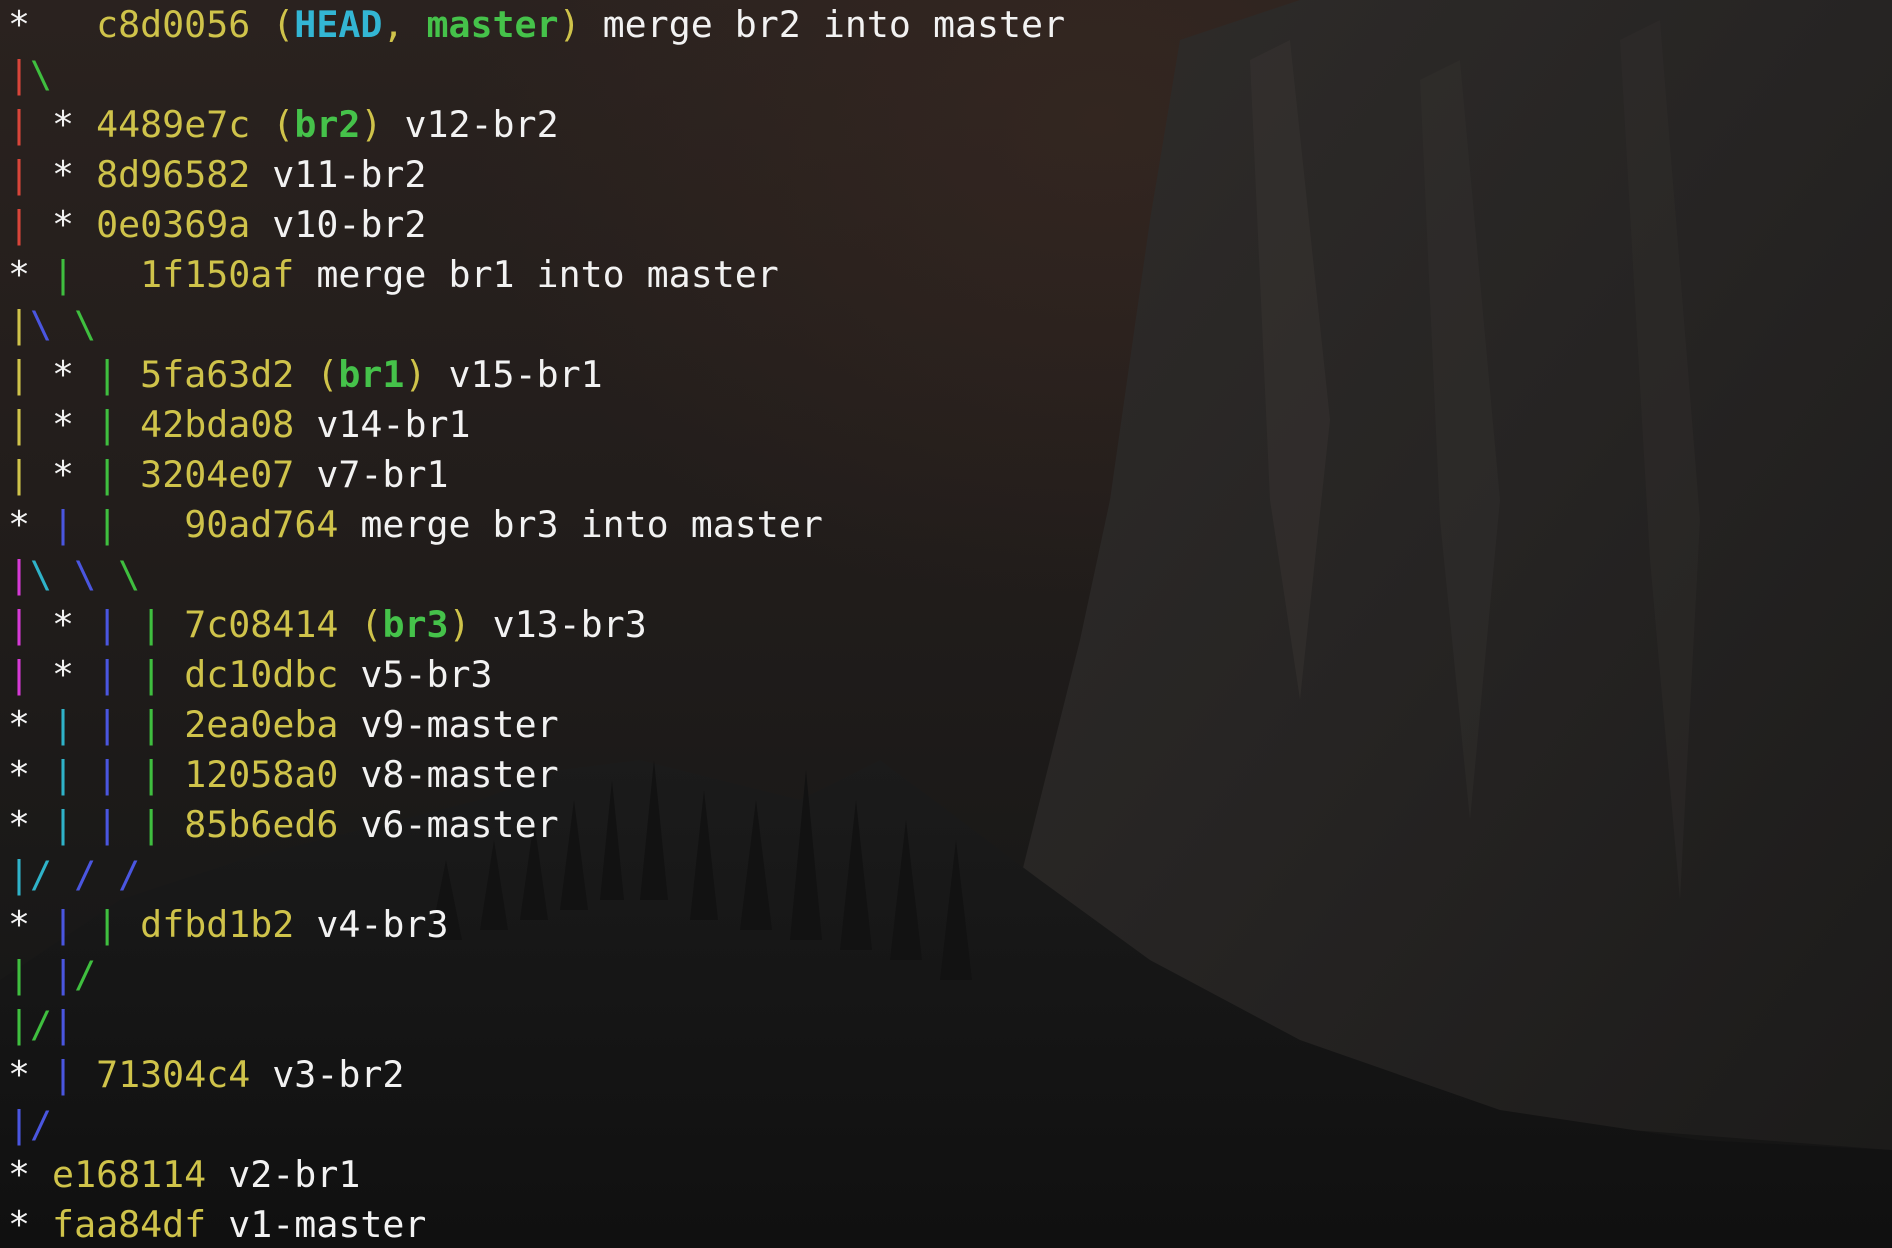 Image resolution: width=1892 pixels, height=1248 pixels. Describe the element at coordinates (580, 524) in the screenshot. I see `log-text: merge br3 into master` at that location.